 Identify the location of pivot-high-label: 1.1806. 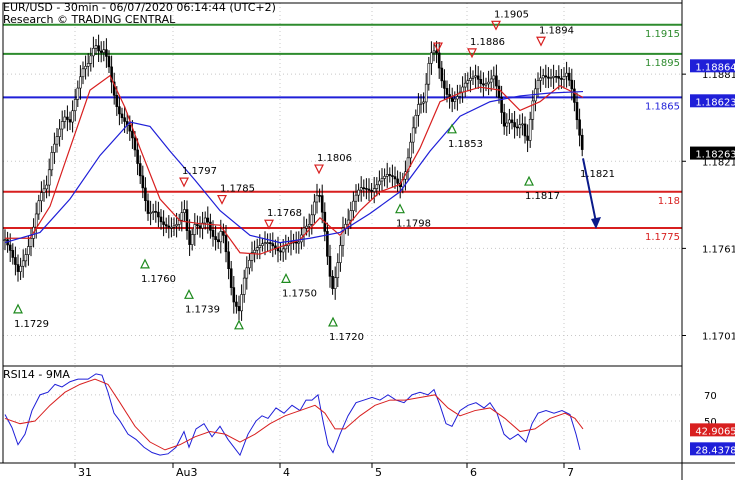
(334, 158).